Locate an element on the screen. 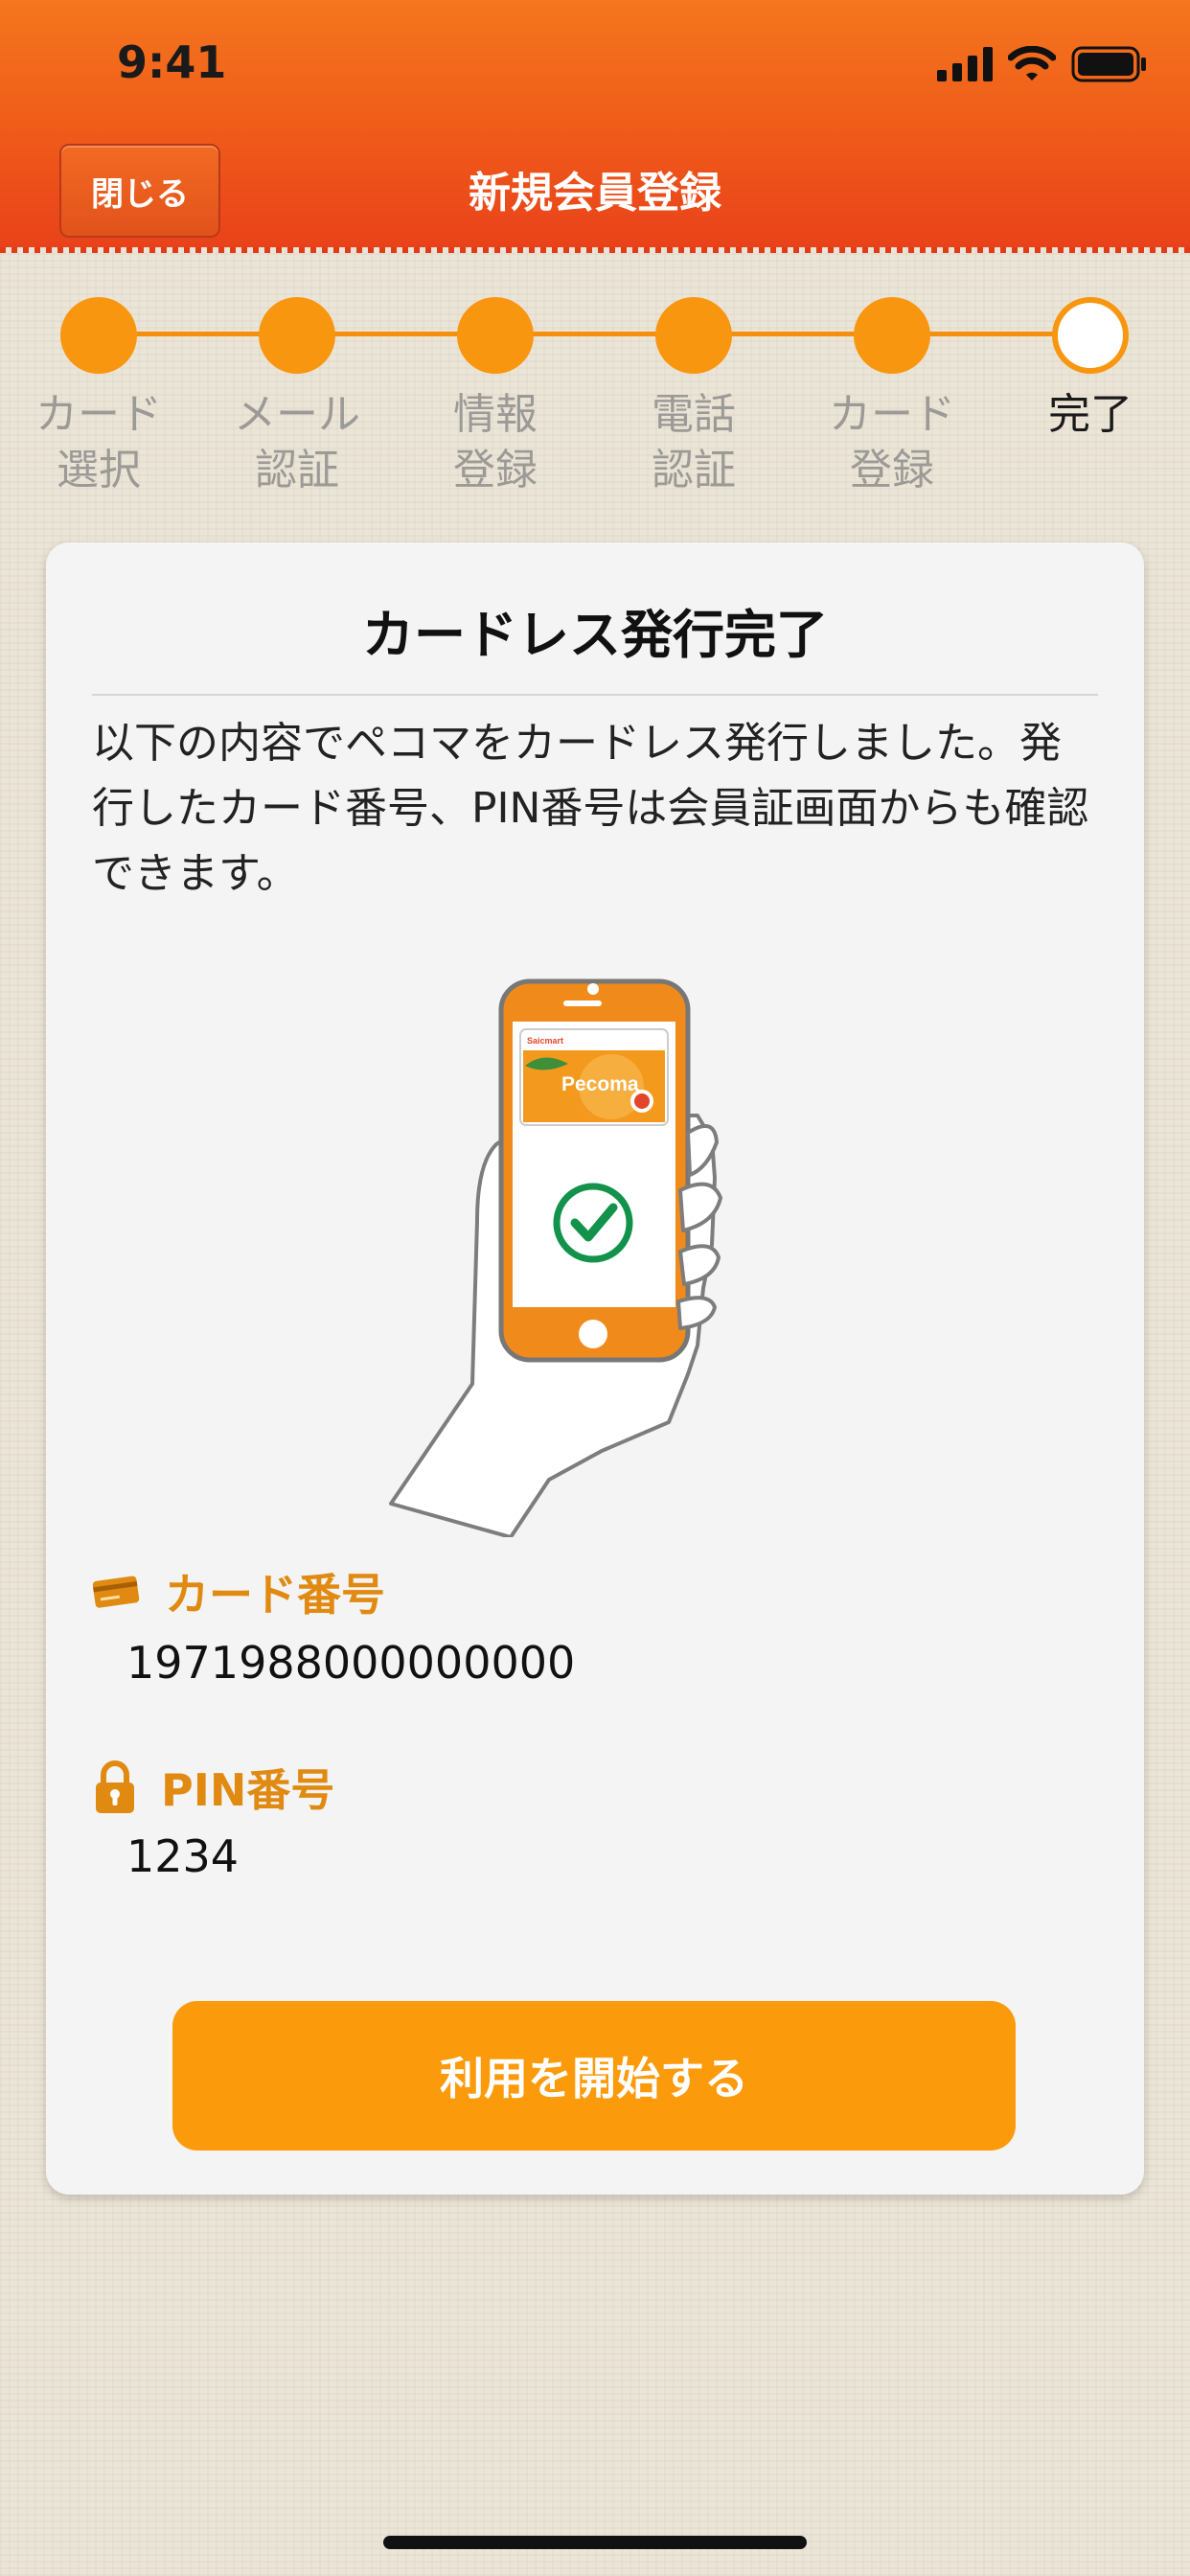  step-phone-verify: 電話 認証 is located at coordinates (694, 397).